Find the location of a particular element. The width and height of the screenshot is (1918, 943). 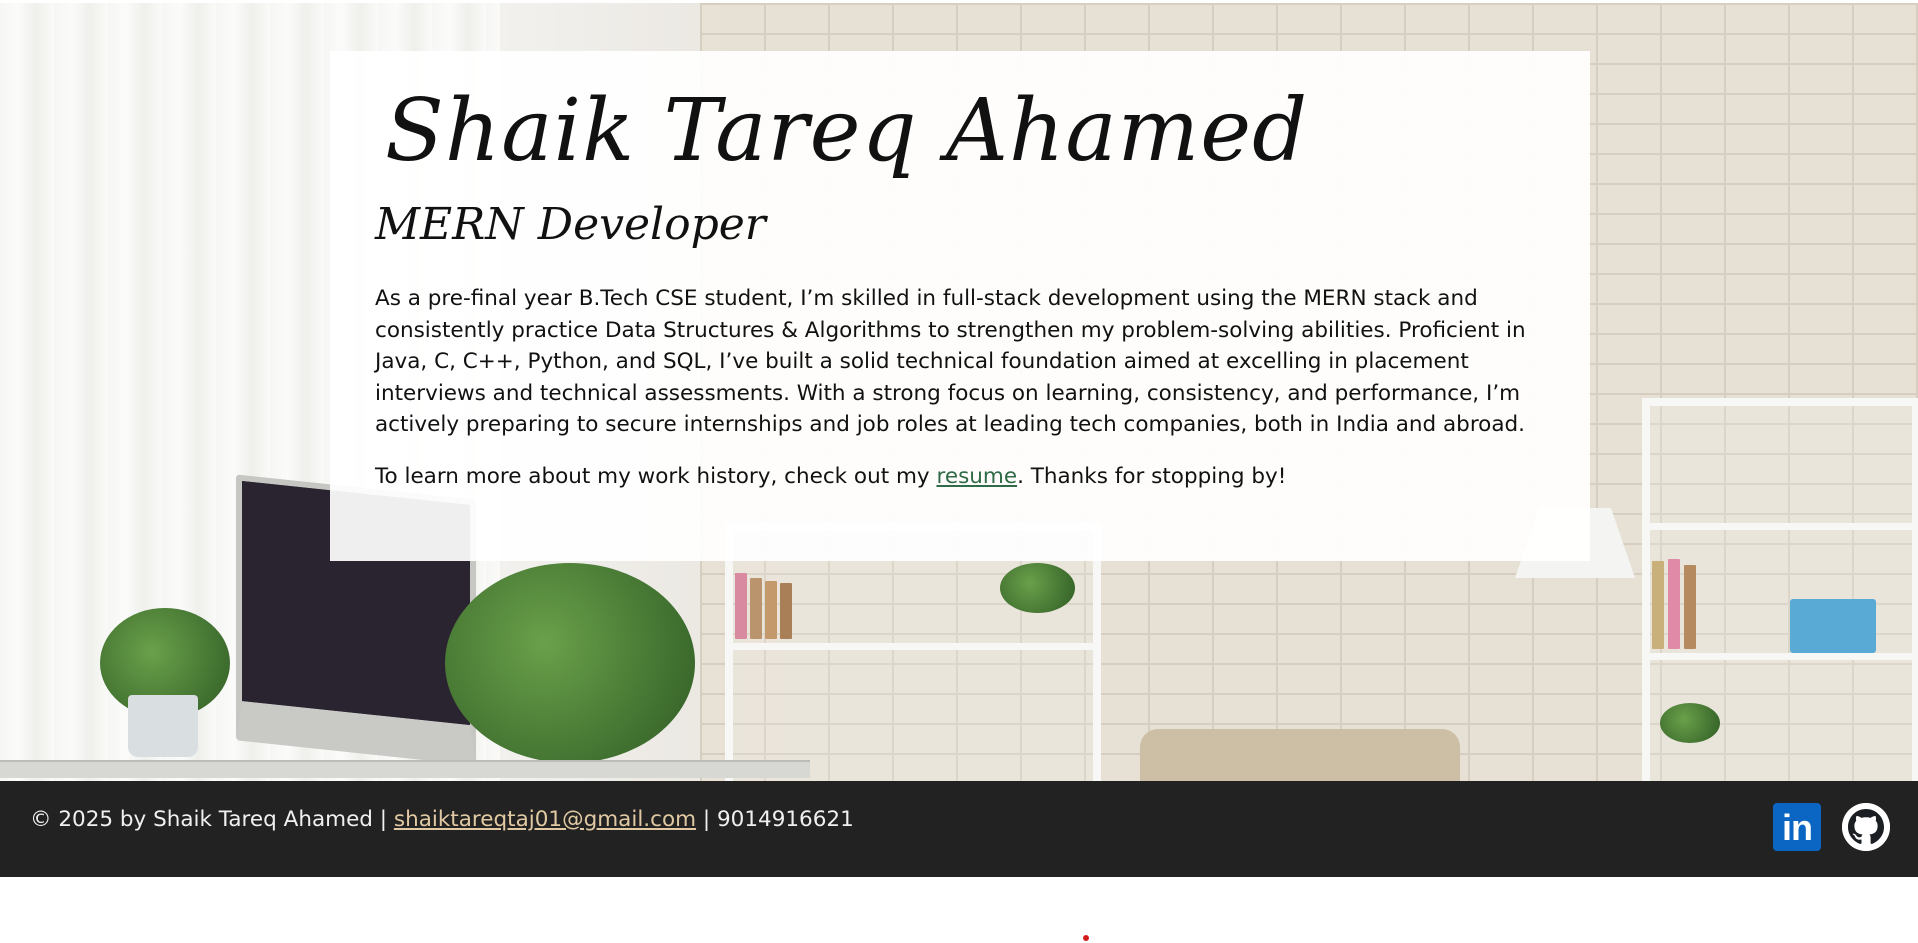

copyright-text: © 2025 by Shaik Tareq Ahamed | is located at coordinates (212, 819).